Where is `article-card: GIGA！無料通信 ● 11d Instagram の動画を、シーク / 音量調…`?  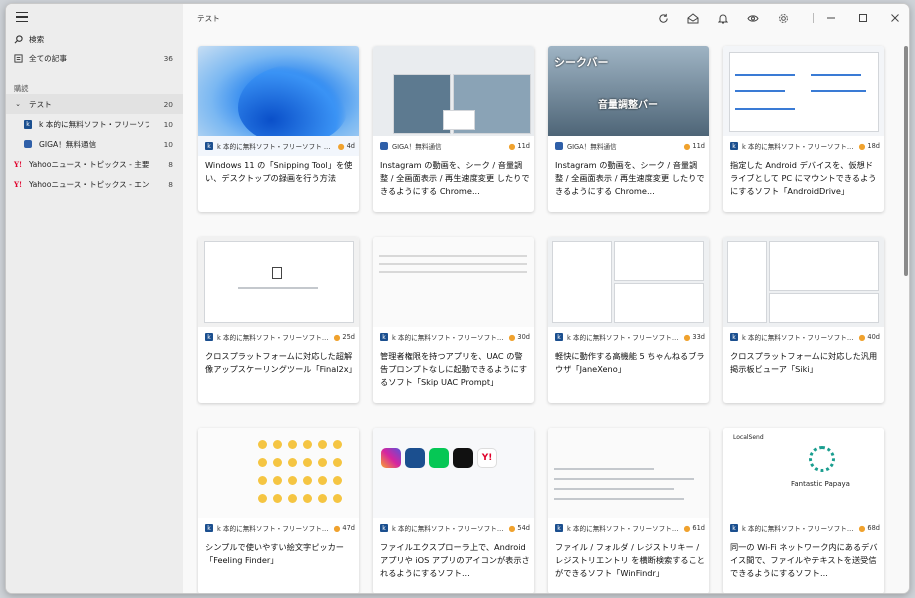
article-card: GIGA！無料通信 ● 11d Instagram の動画を、シーク / 音量調… is located at coordinates (453, 129).